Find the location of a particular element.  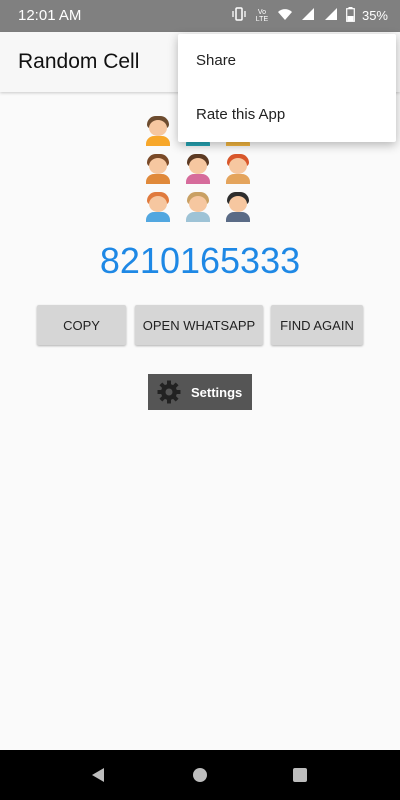

recents-icon is located at coordinates (300, 775).